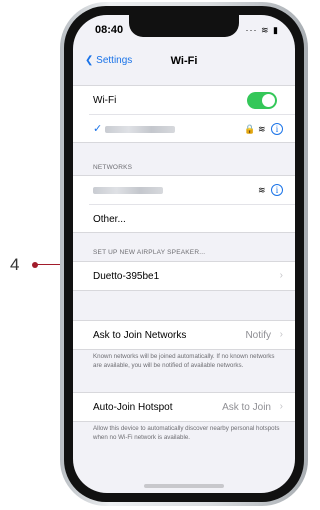 This screenshot has width=320, height=510. What do you see at coordinates (262, 30) in the screenshot?
I see `status-icons: ··· ≋ ▮` at bounding box center [262, 30].